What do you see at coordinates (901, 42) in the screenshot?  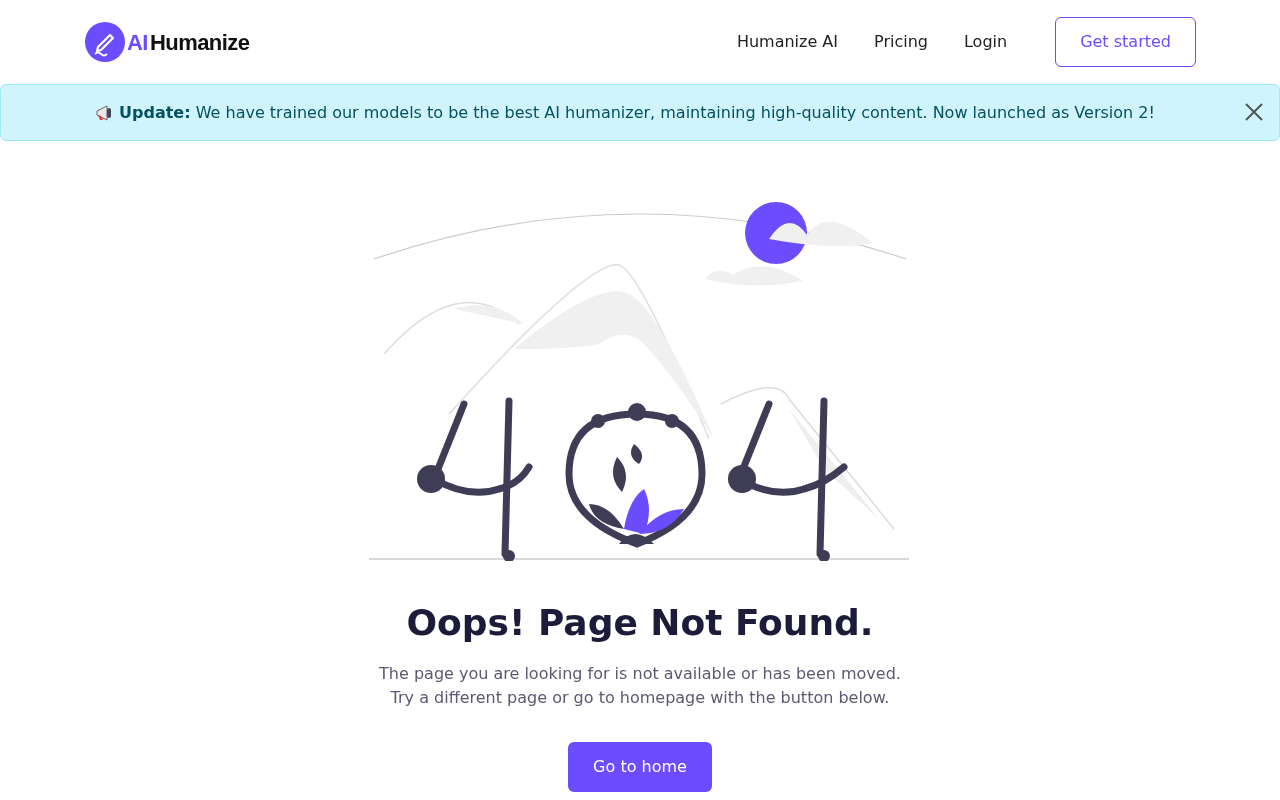 I see `nav-link: Pricing` at bounding box center [901, 42].